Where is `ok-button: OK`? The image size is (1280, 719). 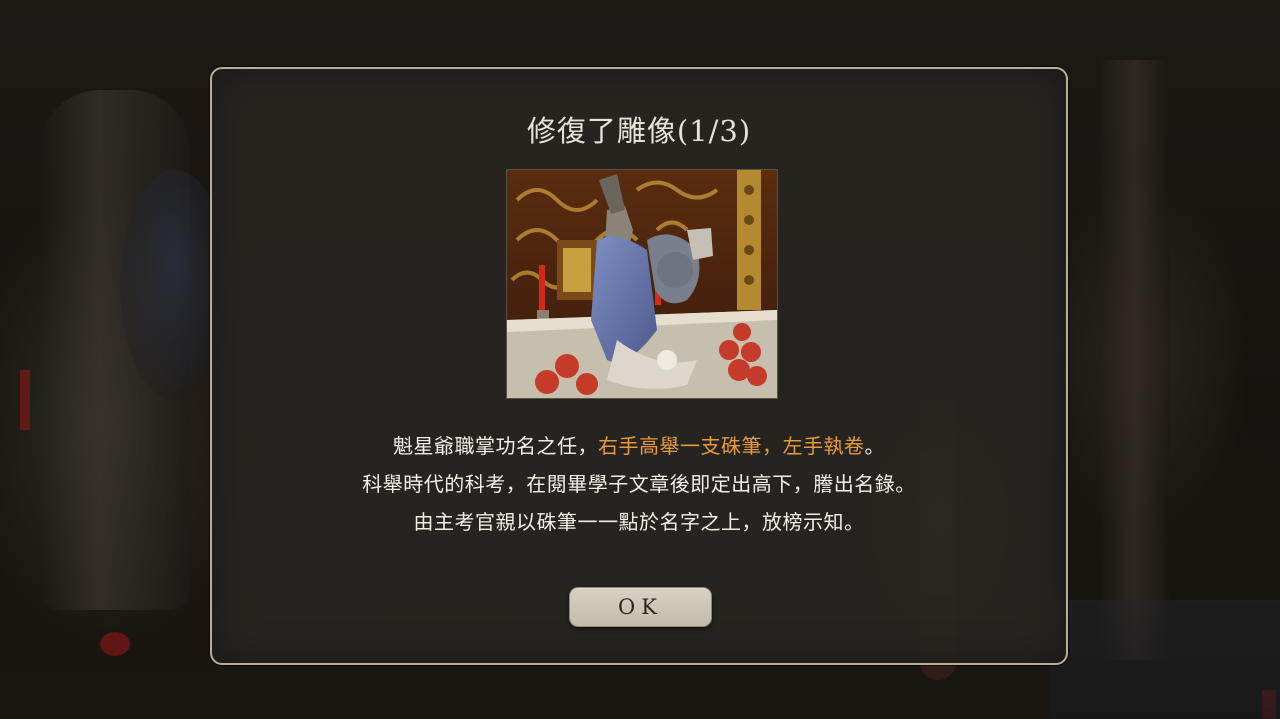 ok-button: OK is located at coordinates (640, 607).